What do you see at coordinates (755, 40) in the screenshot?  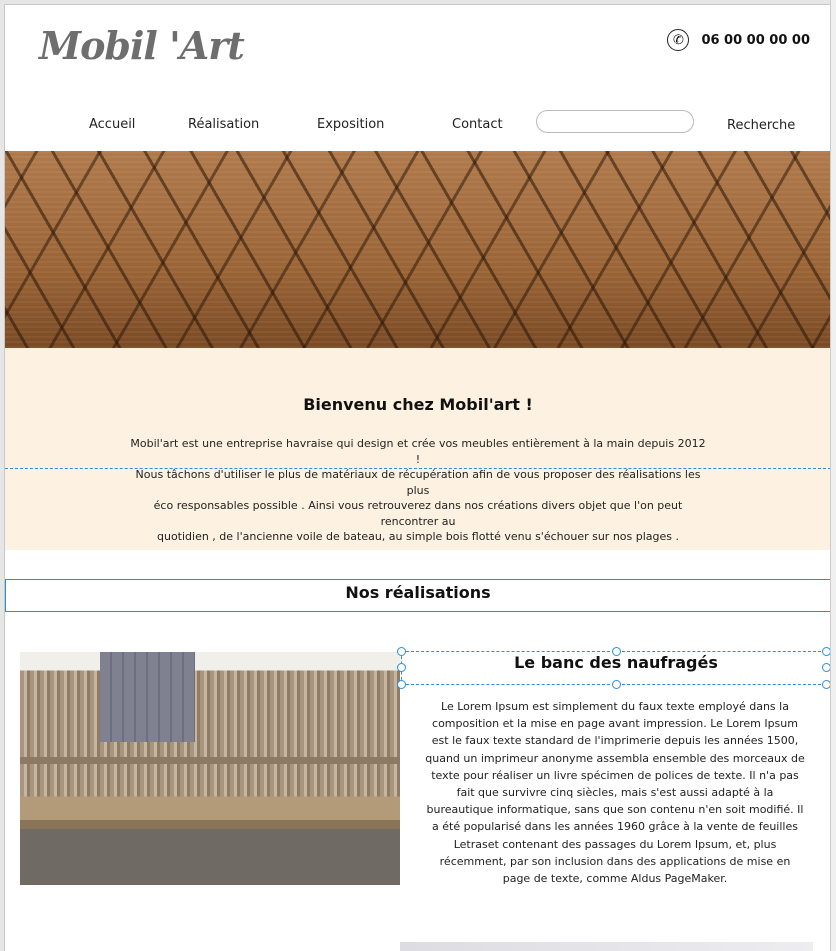 I see `phone-number: 06 00 00 00 00` at bounding box center [755, 40].